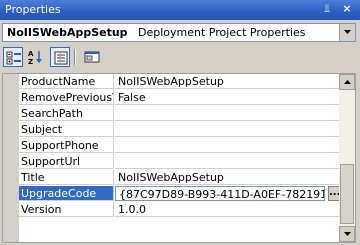 This screenshot has height=245, width=360. What do you see at coordinates (66, 177) in the screenshot?
I see `property-name: Title` at bounding box center [66, 177].